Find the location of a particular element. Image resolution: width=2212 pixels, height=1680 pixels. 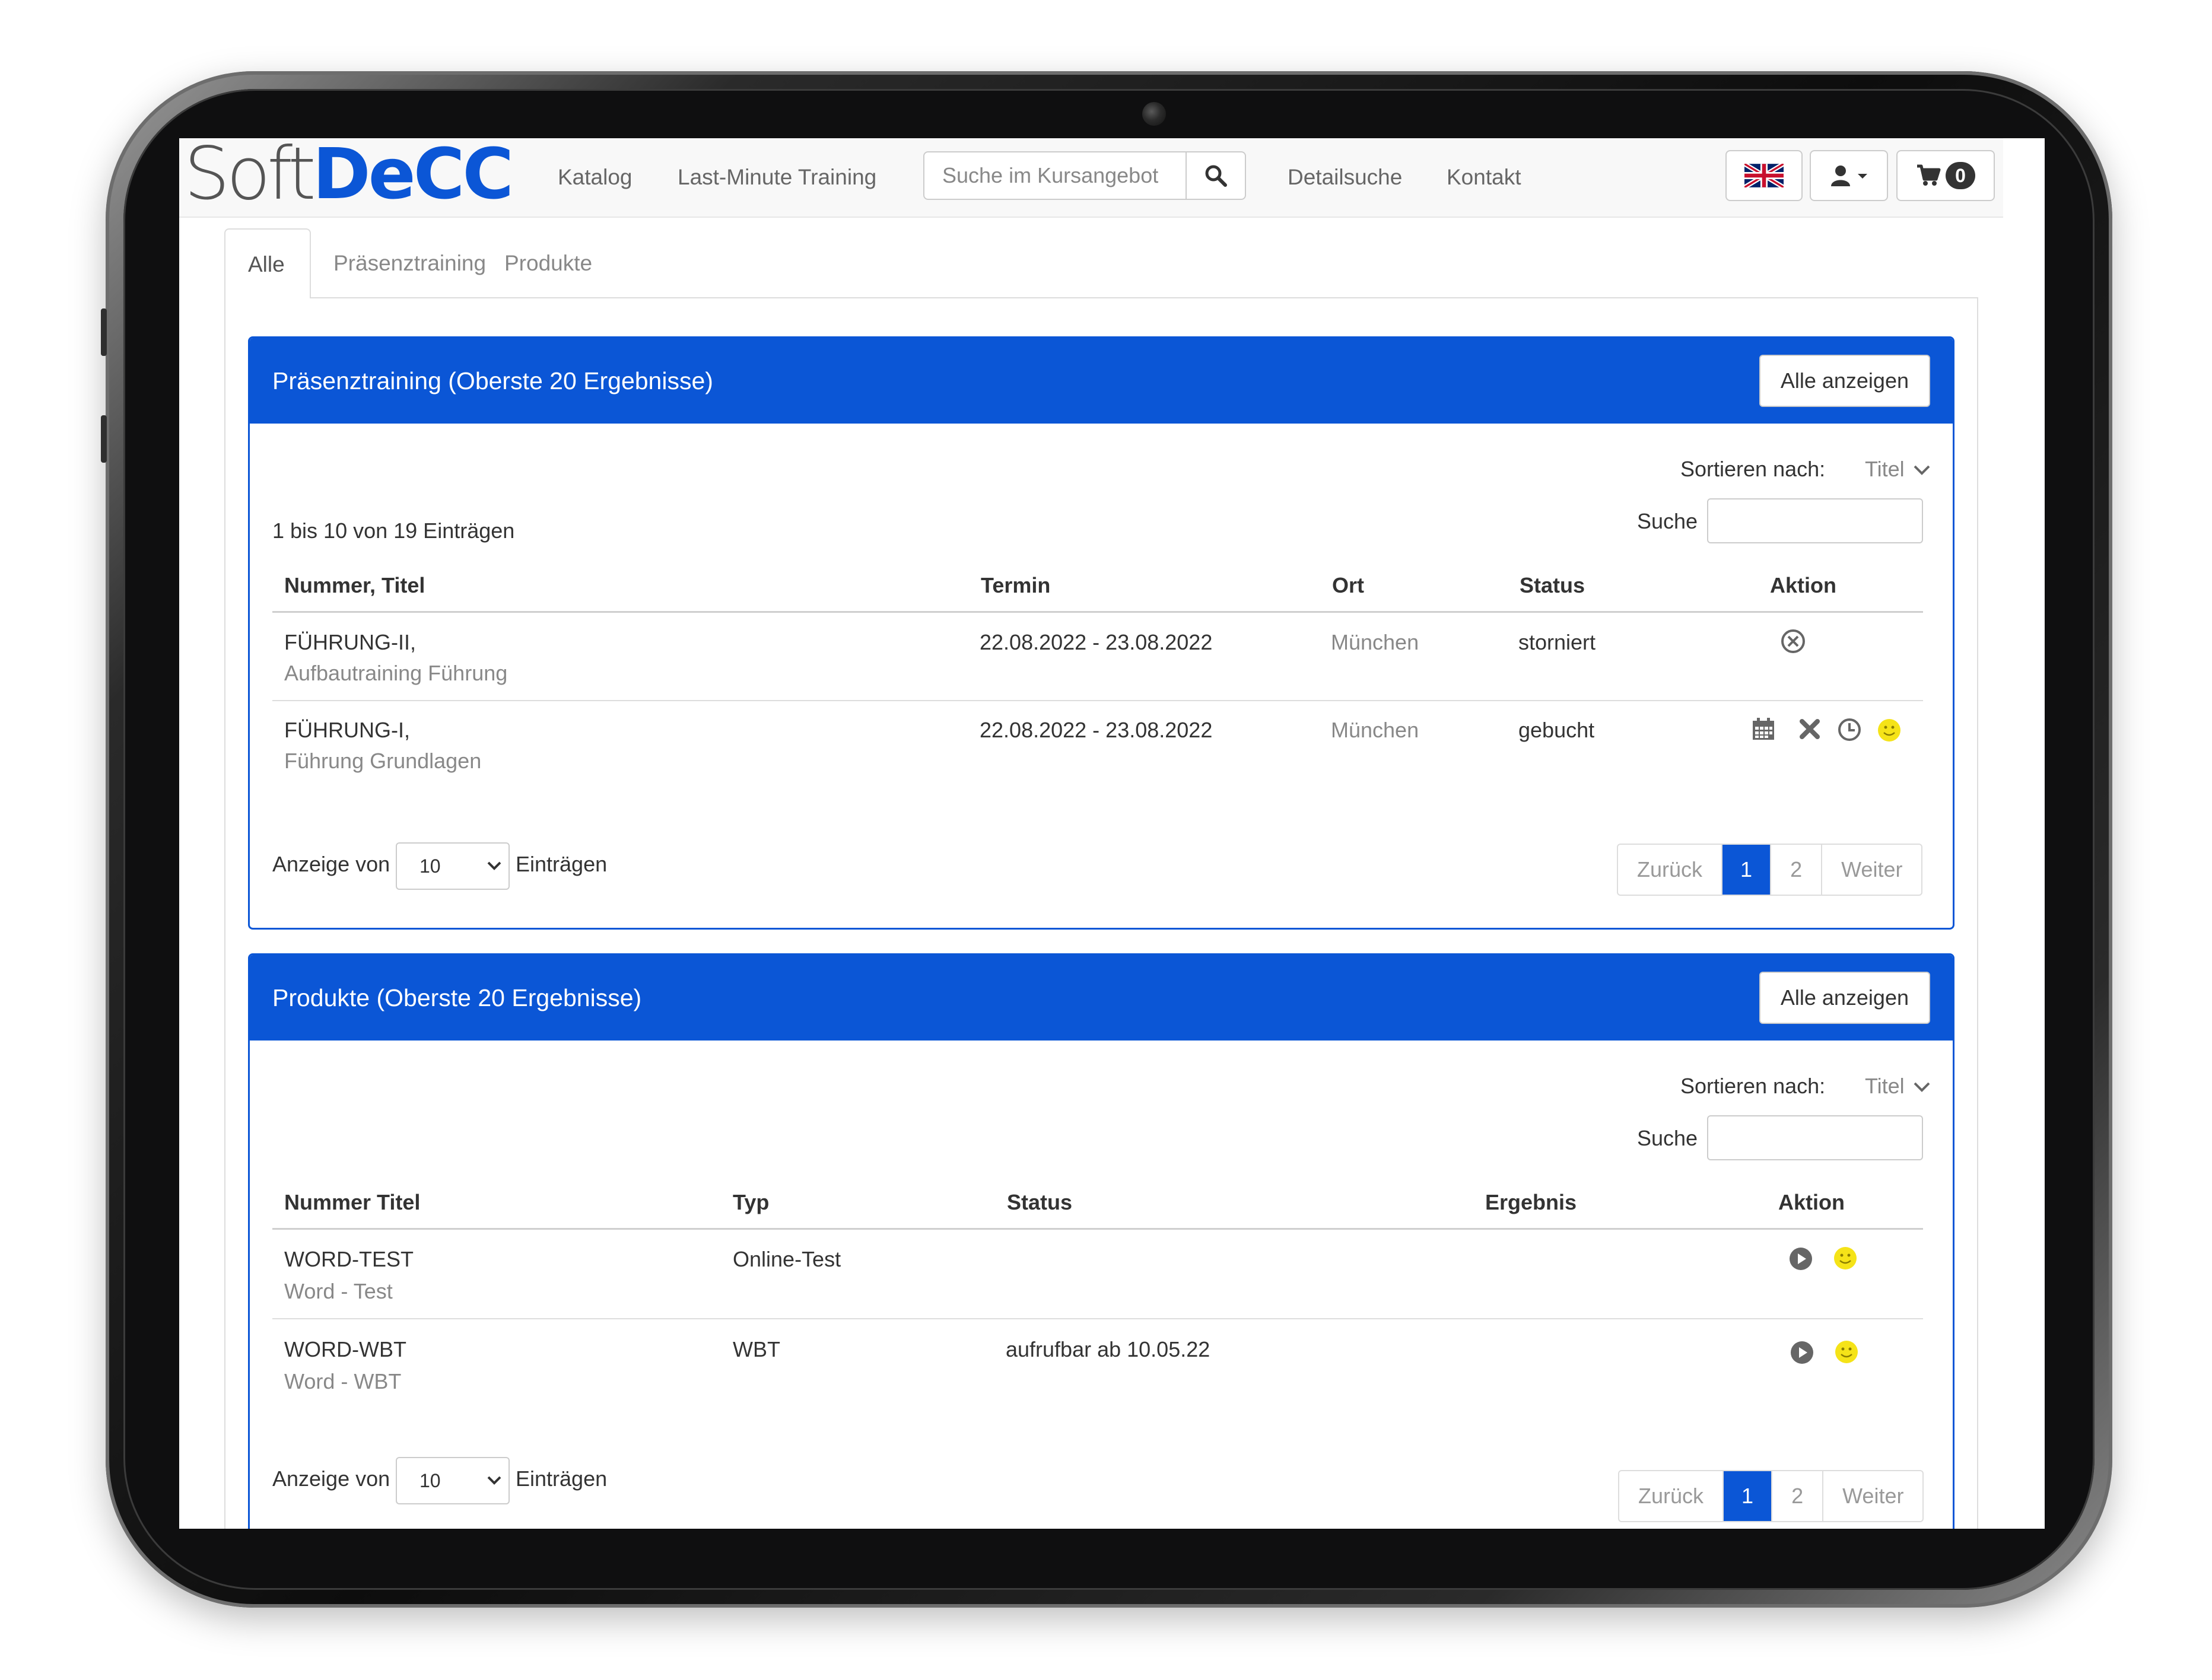

row-number: FÜHRUNG-II, is located at coordinates (350, 642).